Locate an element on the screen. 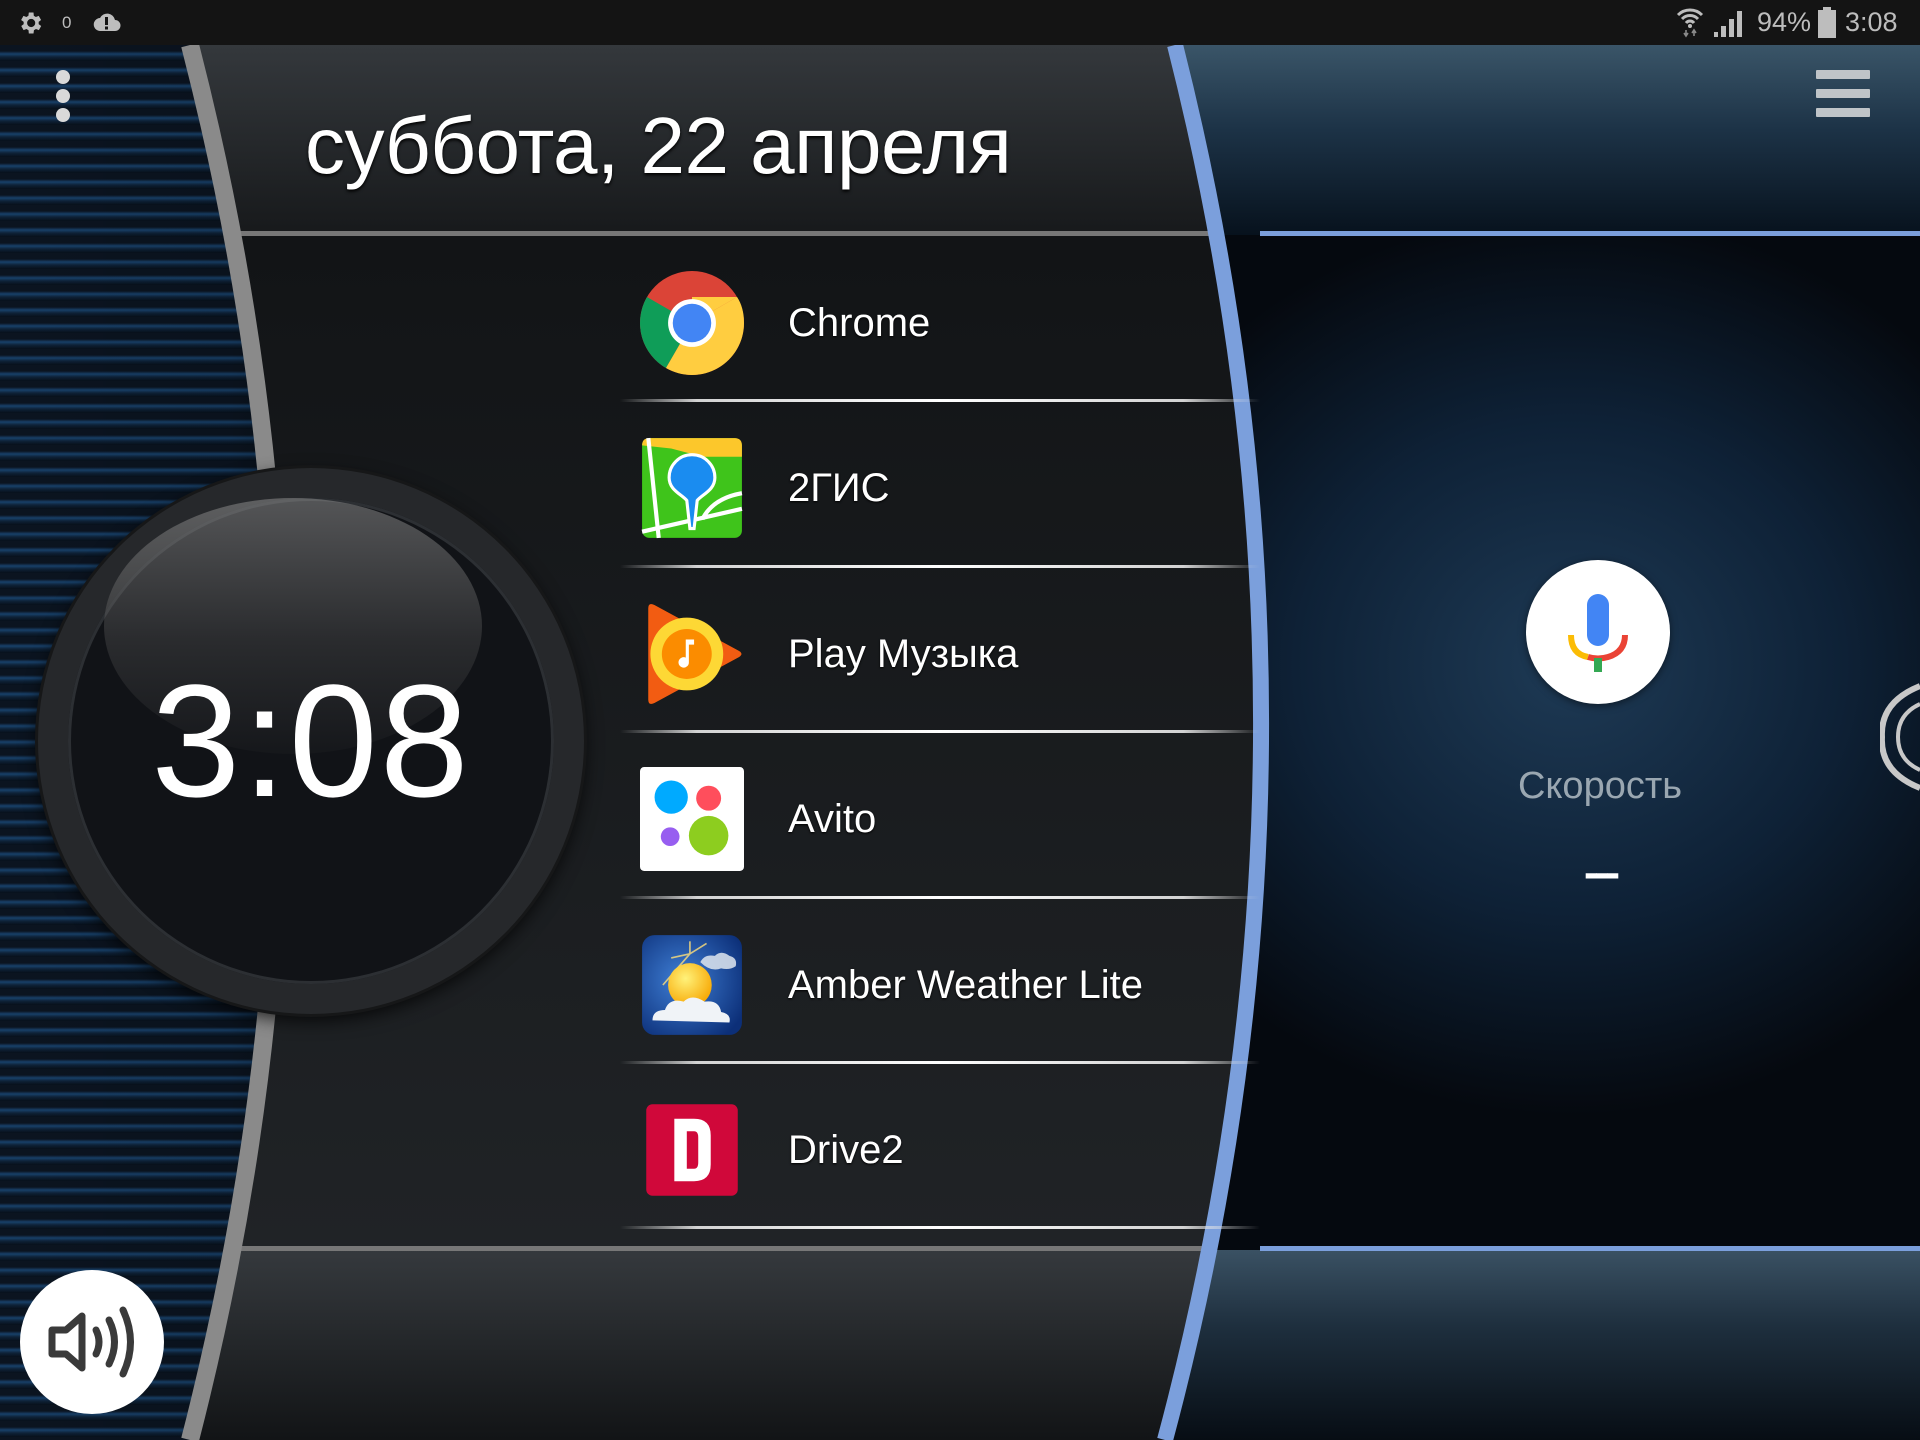 The width and height of the screenshot is (1920, 1440). chrome-icon is located at coordinates (692, 323).